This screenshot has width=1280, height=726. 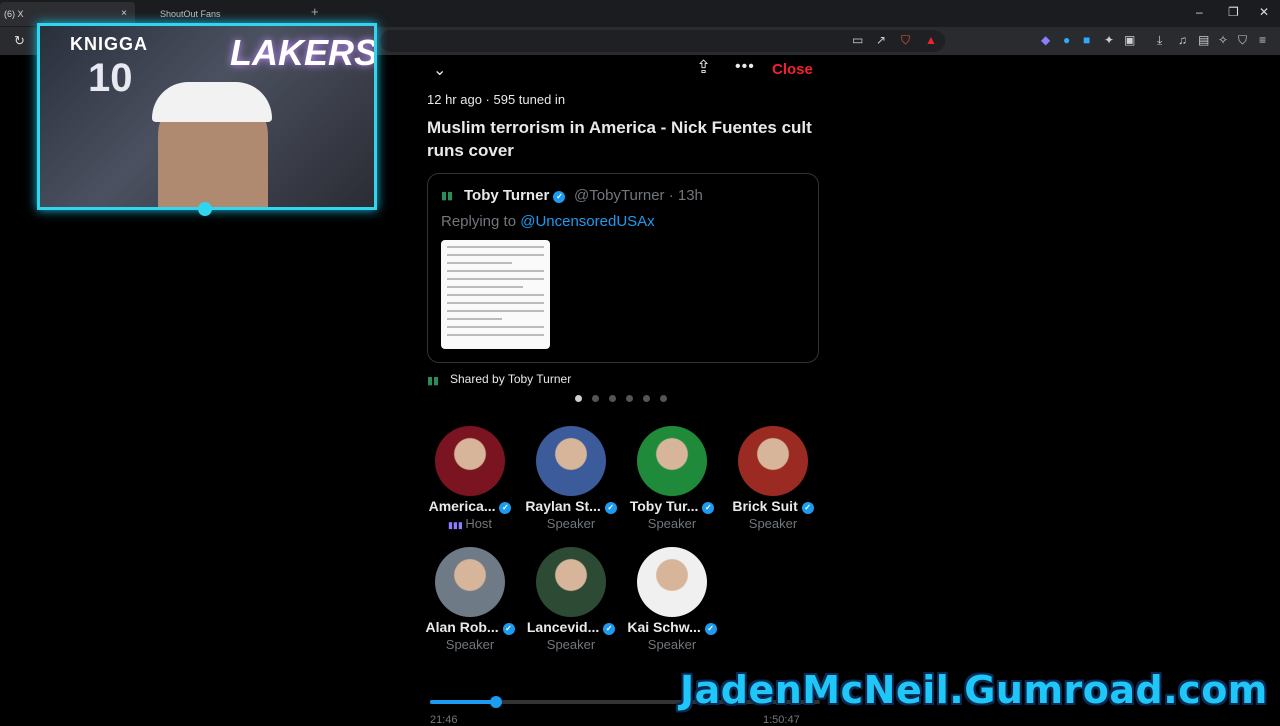 What do you see at coordinates (1066, 40) in the screenshot?
I see `extension-icon: ●` at bounding box center [1066, 40].